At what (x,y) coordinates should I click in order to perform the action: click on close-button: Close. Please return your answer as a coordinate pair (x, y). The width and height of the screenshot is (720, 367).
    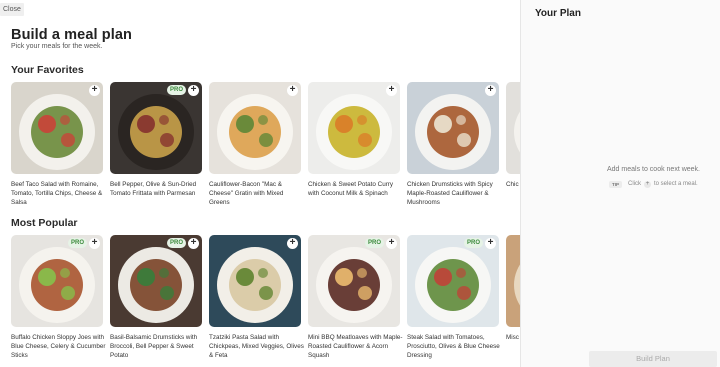
    Looking at the image, I should click on (12, 9).